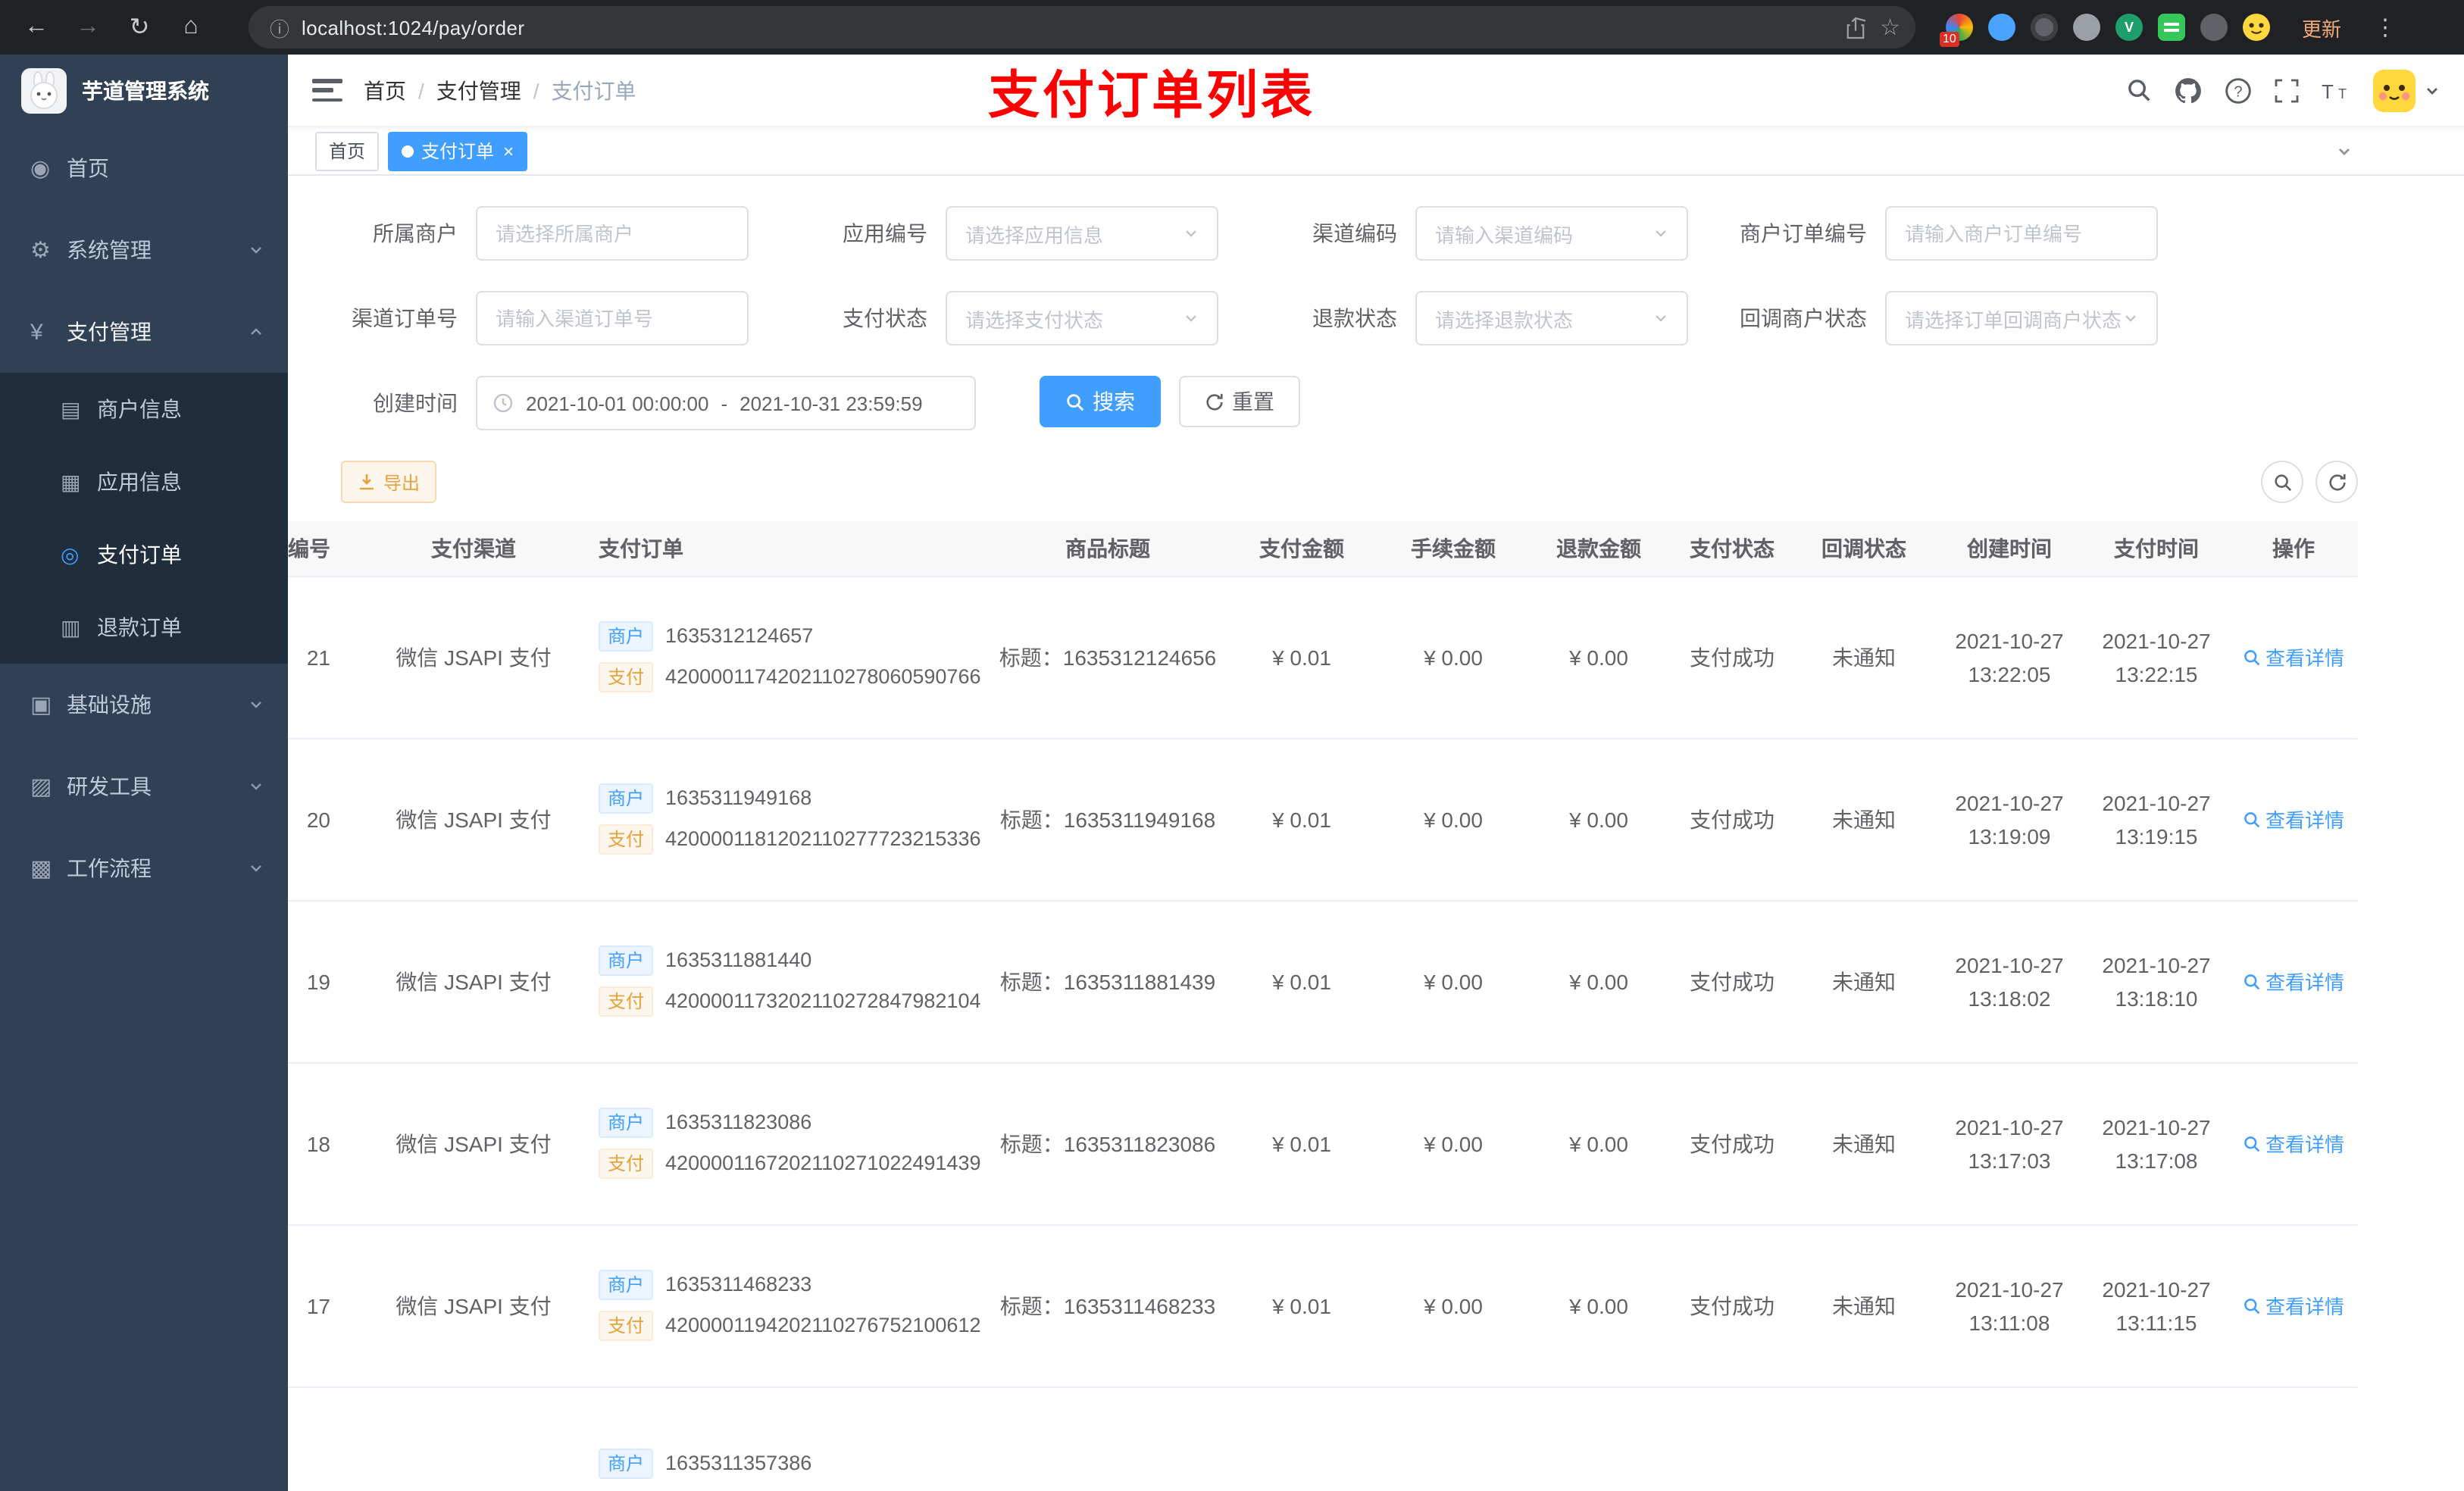  I want to click on help-icon: ?, so click(2238, 90).